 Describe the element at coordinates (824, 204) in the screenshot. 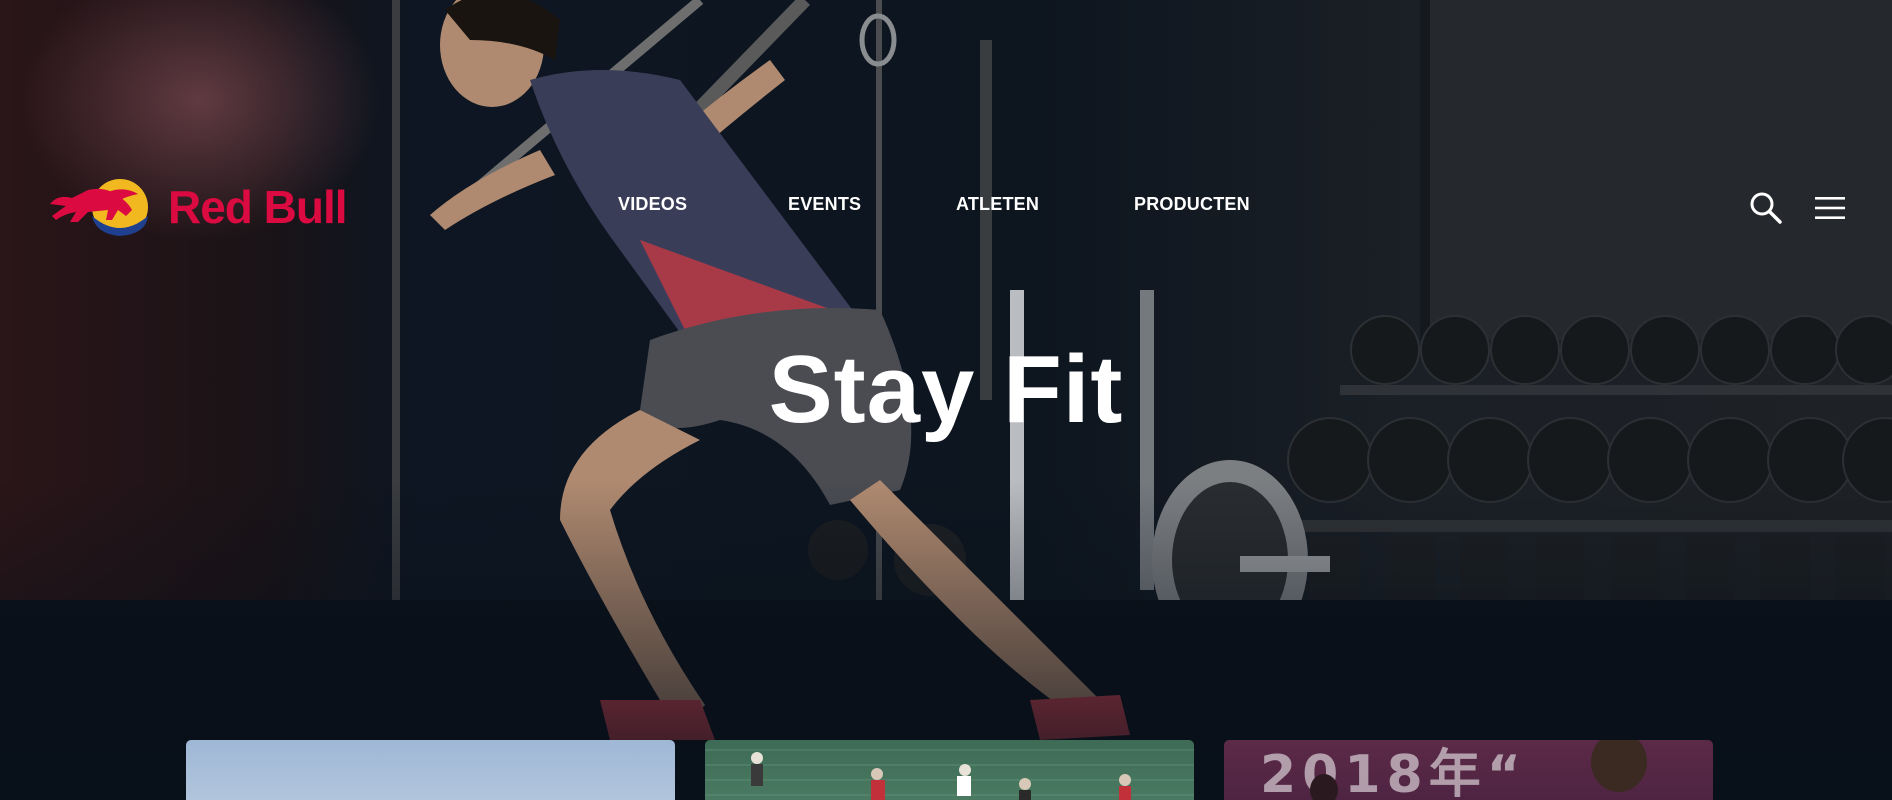

I see `nav-item-events: EVENTS` at that location.